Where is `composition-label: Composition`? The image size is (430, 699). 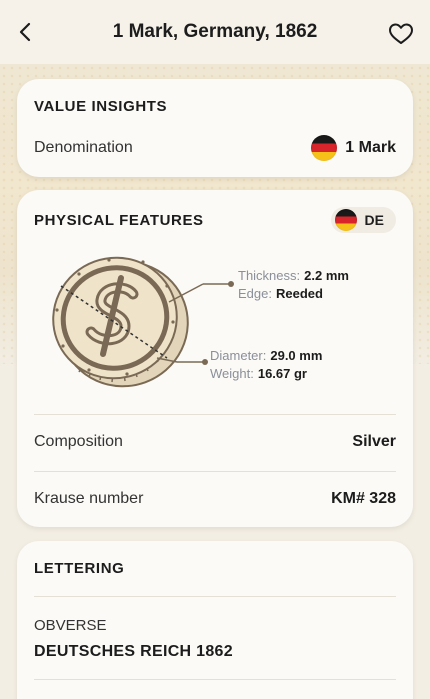 composition-label: Composition is located at coordinates (78, 441).